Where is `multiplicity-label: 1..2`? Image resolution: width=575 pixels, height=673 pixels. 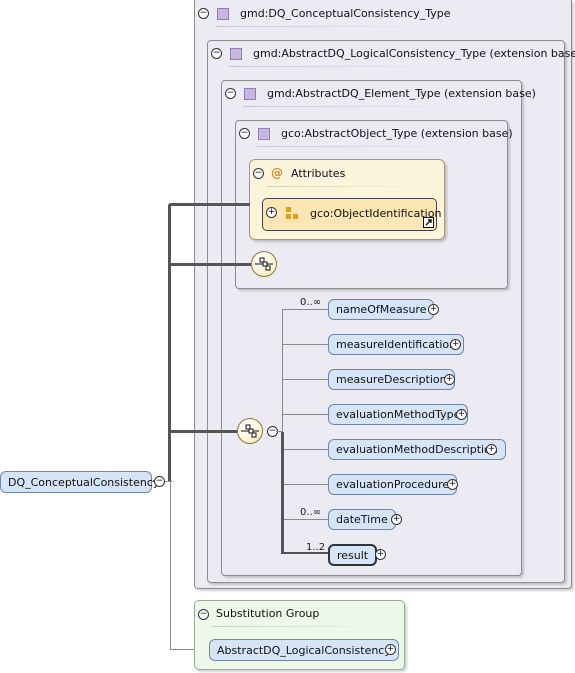
multiplicity-label: 1..2 is located at coordinates (316, 547).